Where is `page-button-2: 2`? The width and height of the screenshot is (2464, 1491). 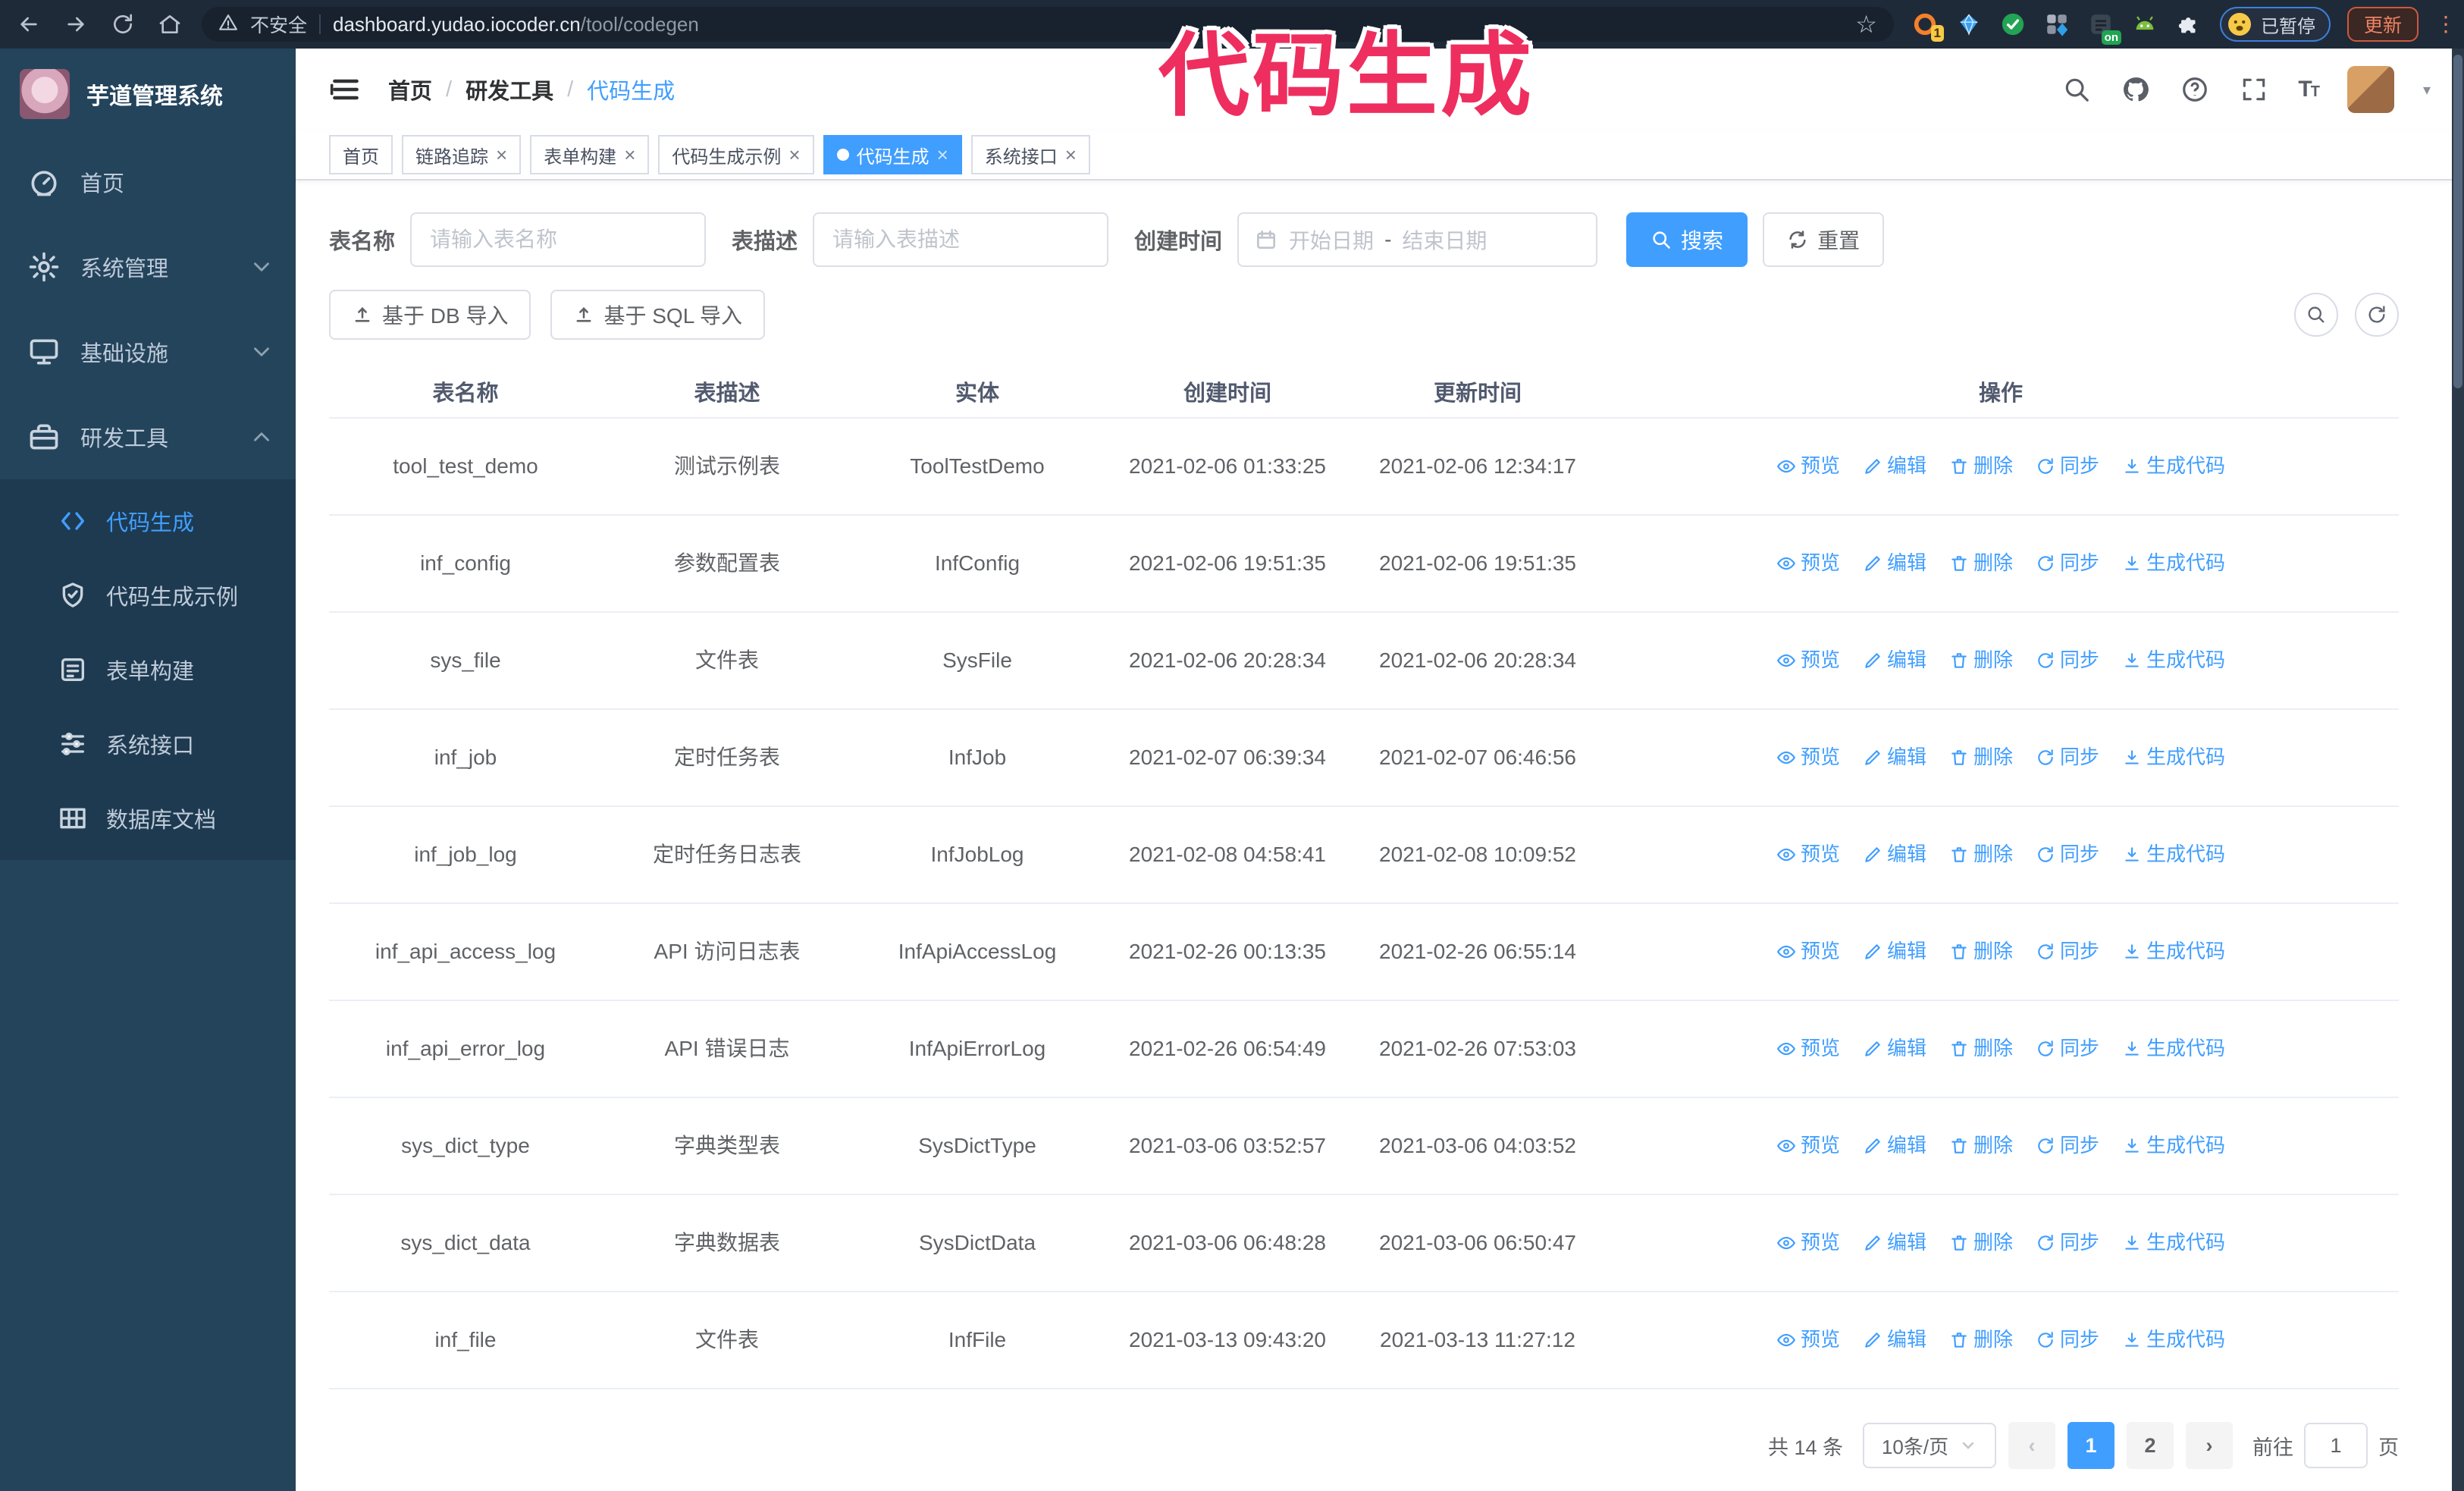
page-button-2: 2 is located at coordinates (2150, 1445).